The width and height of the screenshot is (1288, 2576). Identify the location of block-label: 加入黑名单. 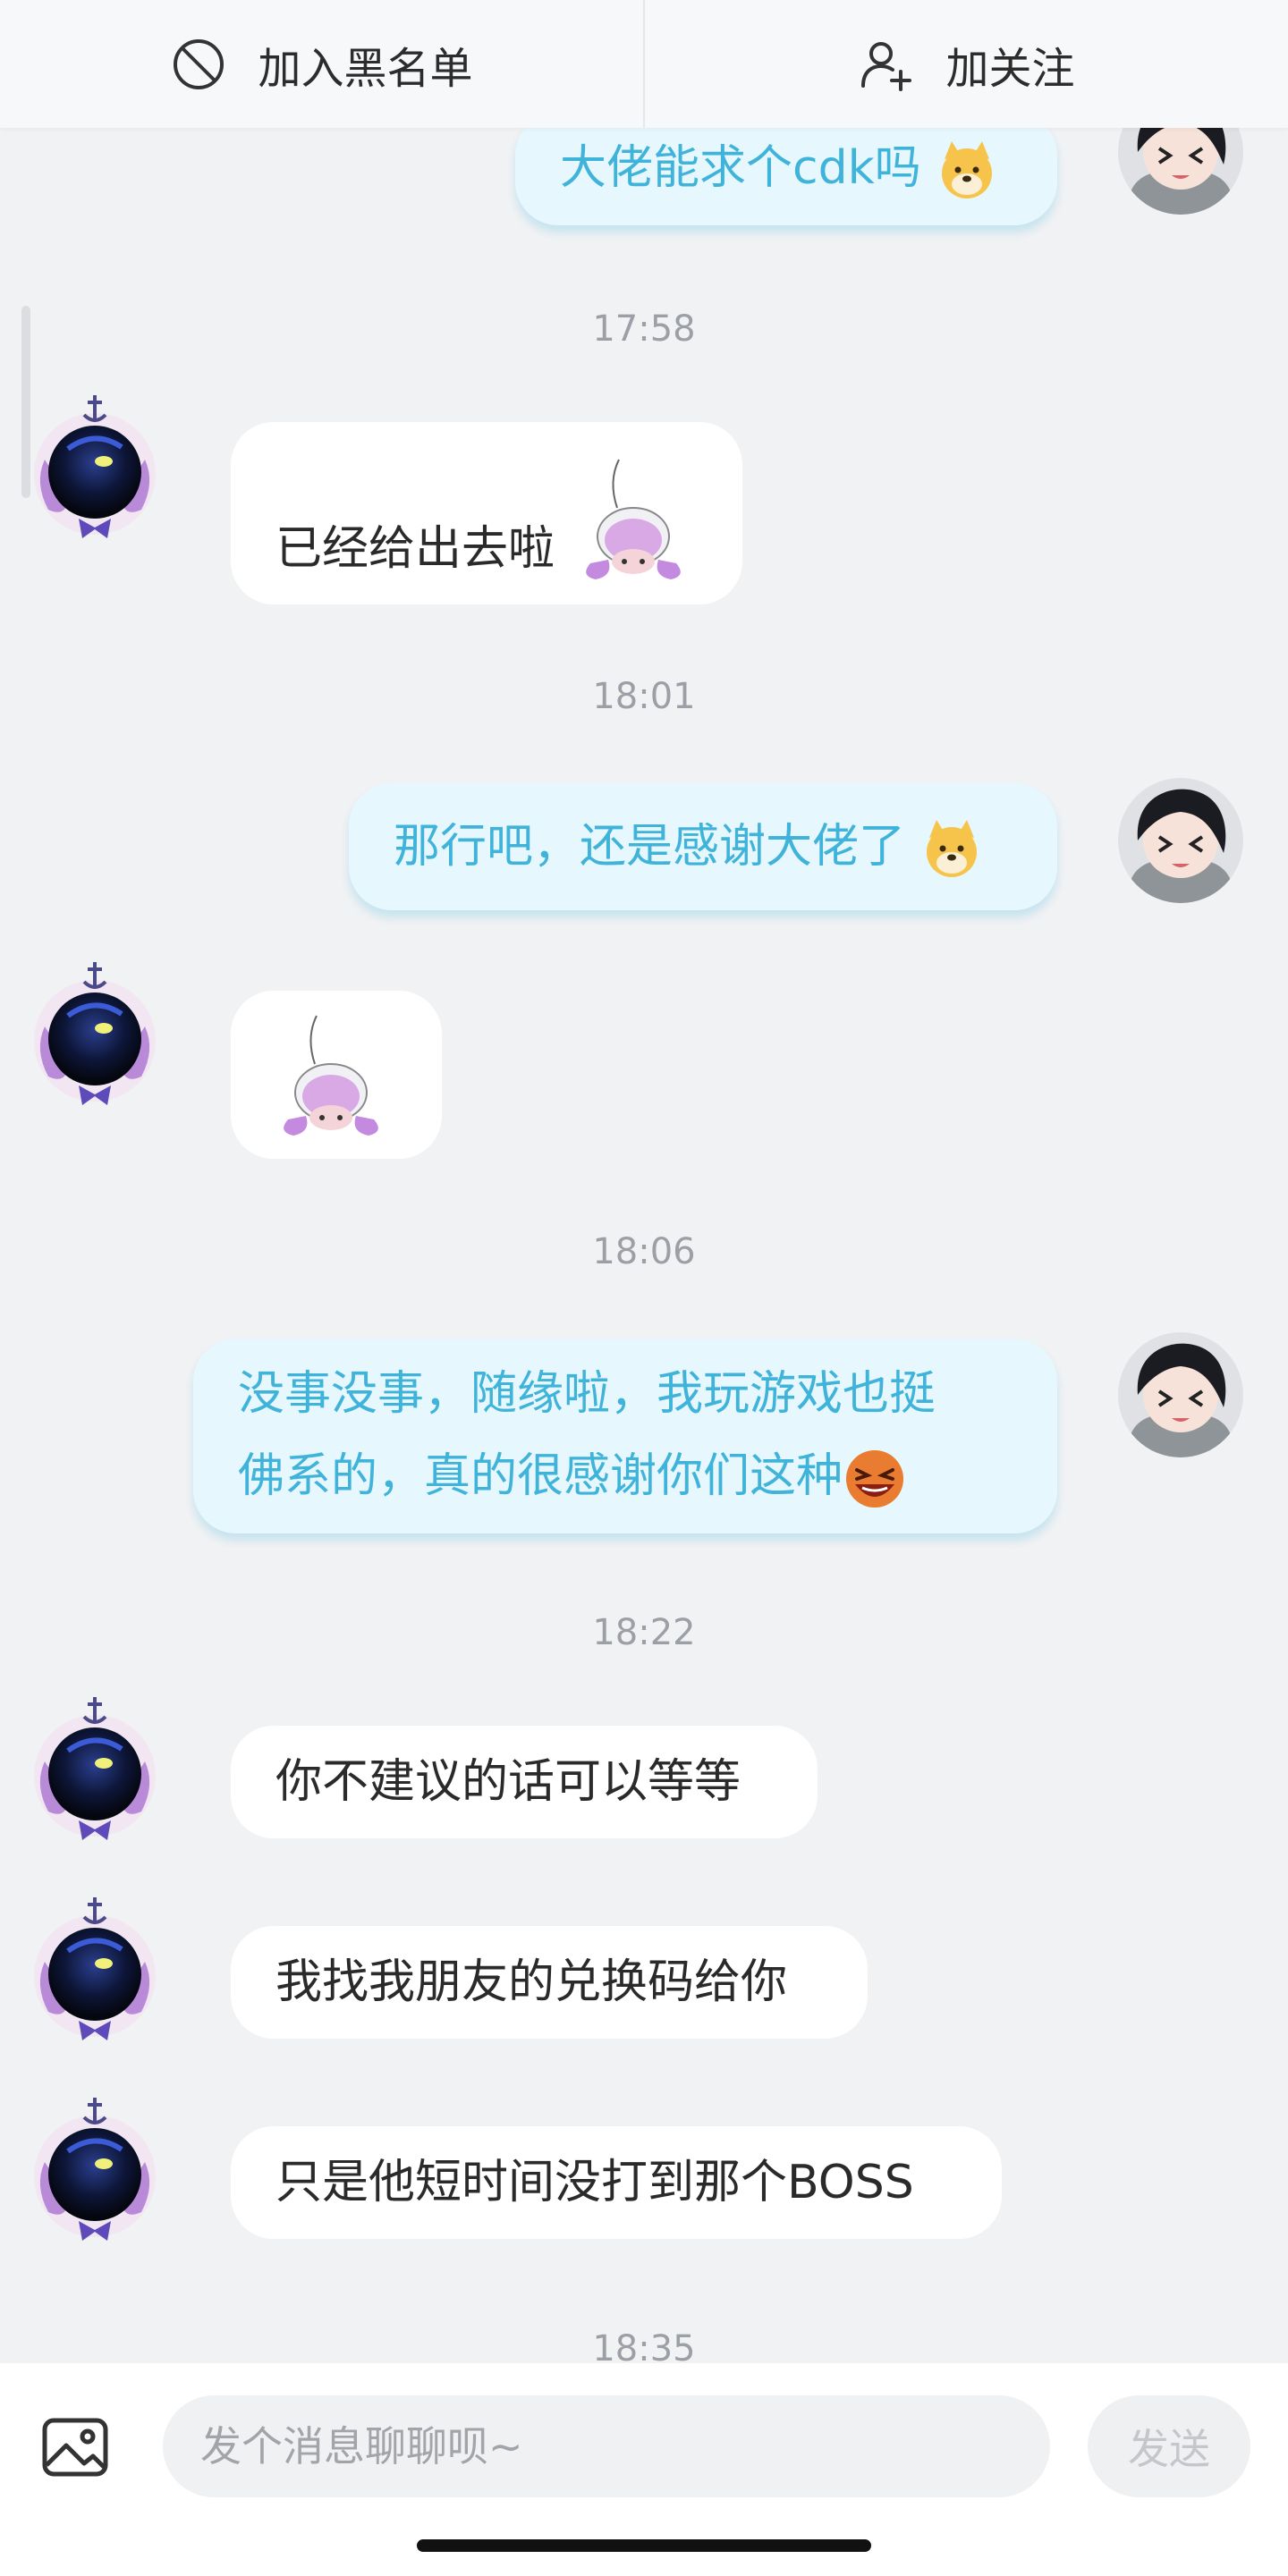
(365, 68).